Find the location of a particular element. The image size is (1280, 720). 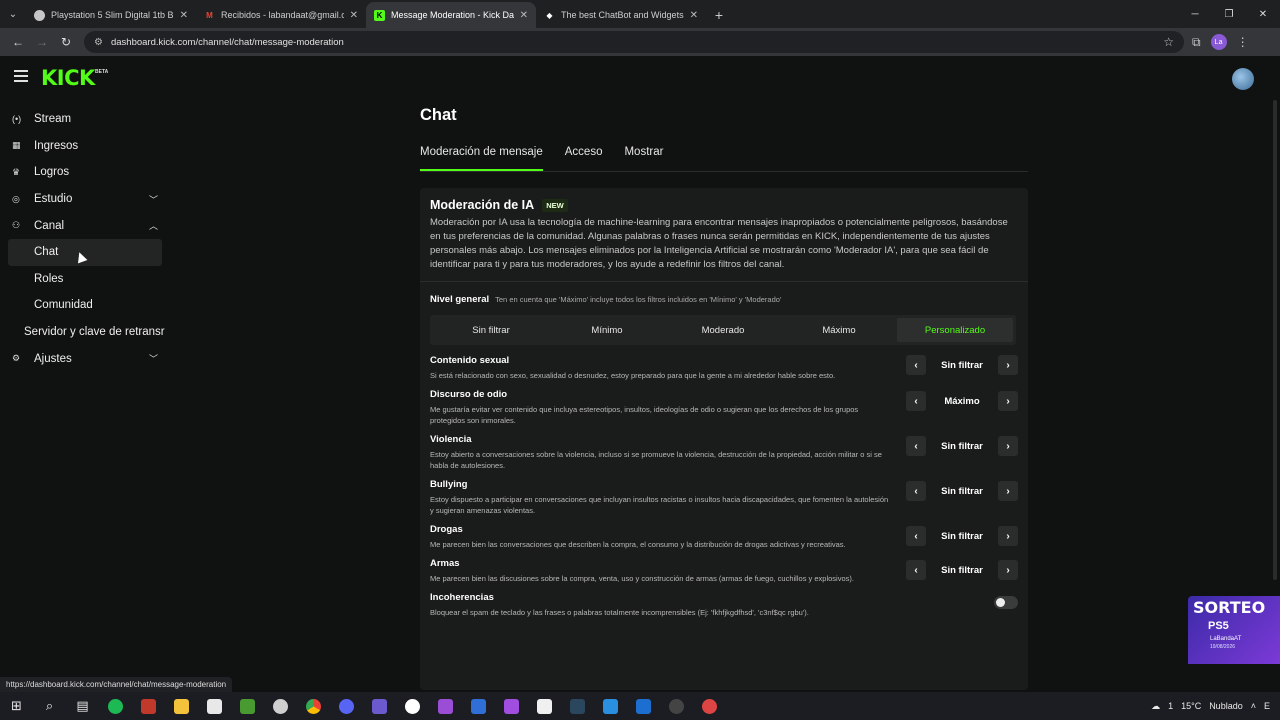

sidebar-item-stream: (•) Stream is located at coordinates (85, 119).